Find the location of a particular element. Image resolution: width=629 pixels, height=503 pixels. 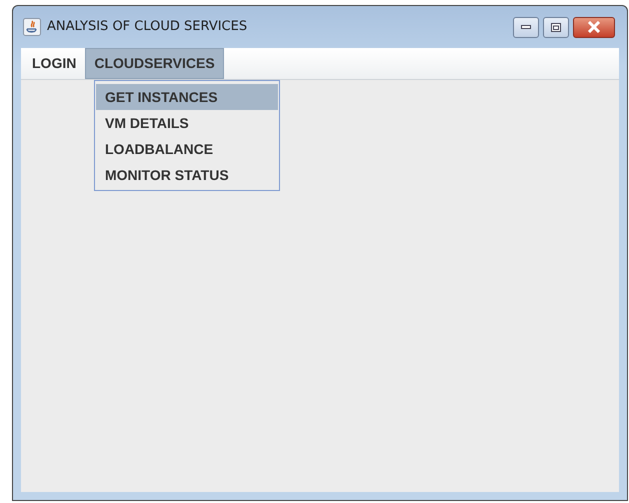

menu-item: CLOUDSERVICES is located at coordinates (154, 63).